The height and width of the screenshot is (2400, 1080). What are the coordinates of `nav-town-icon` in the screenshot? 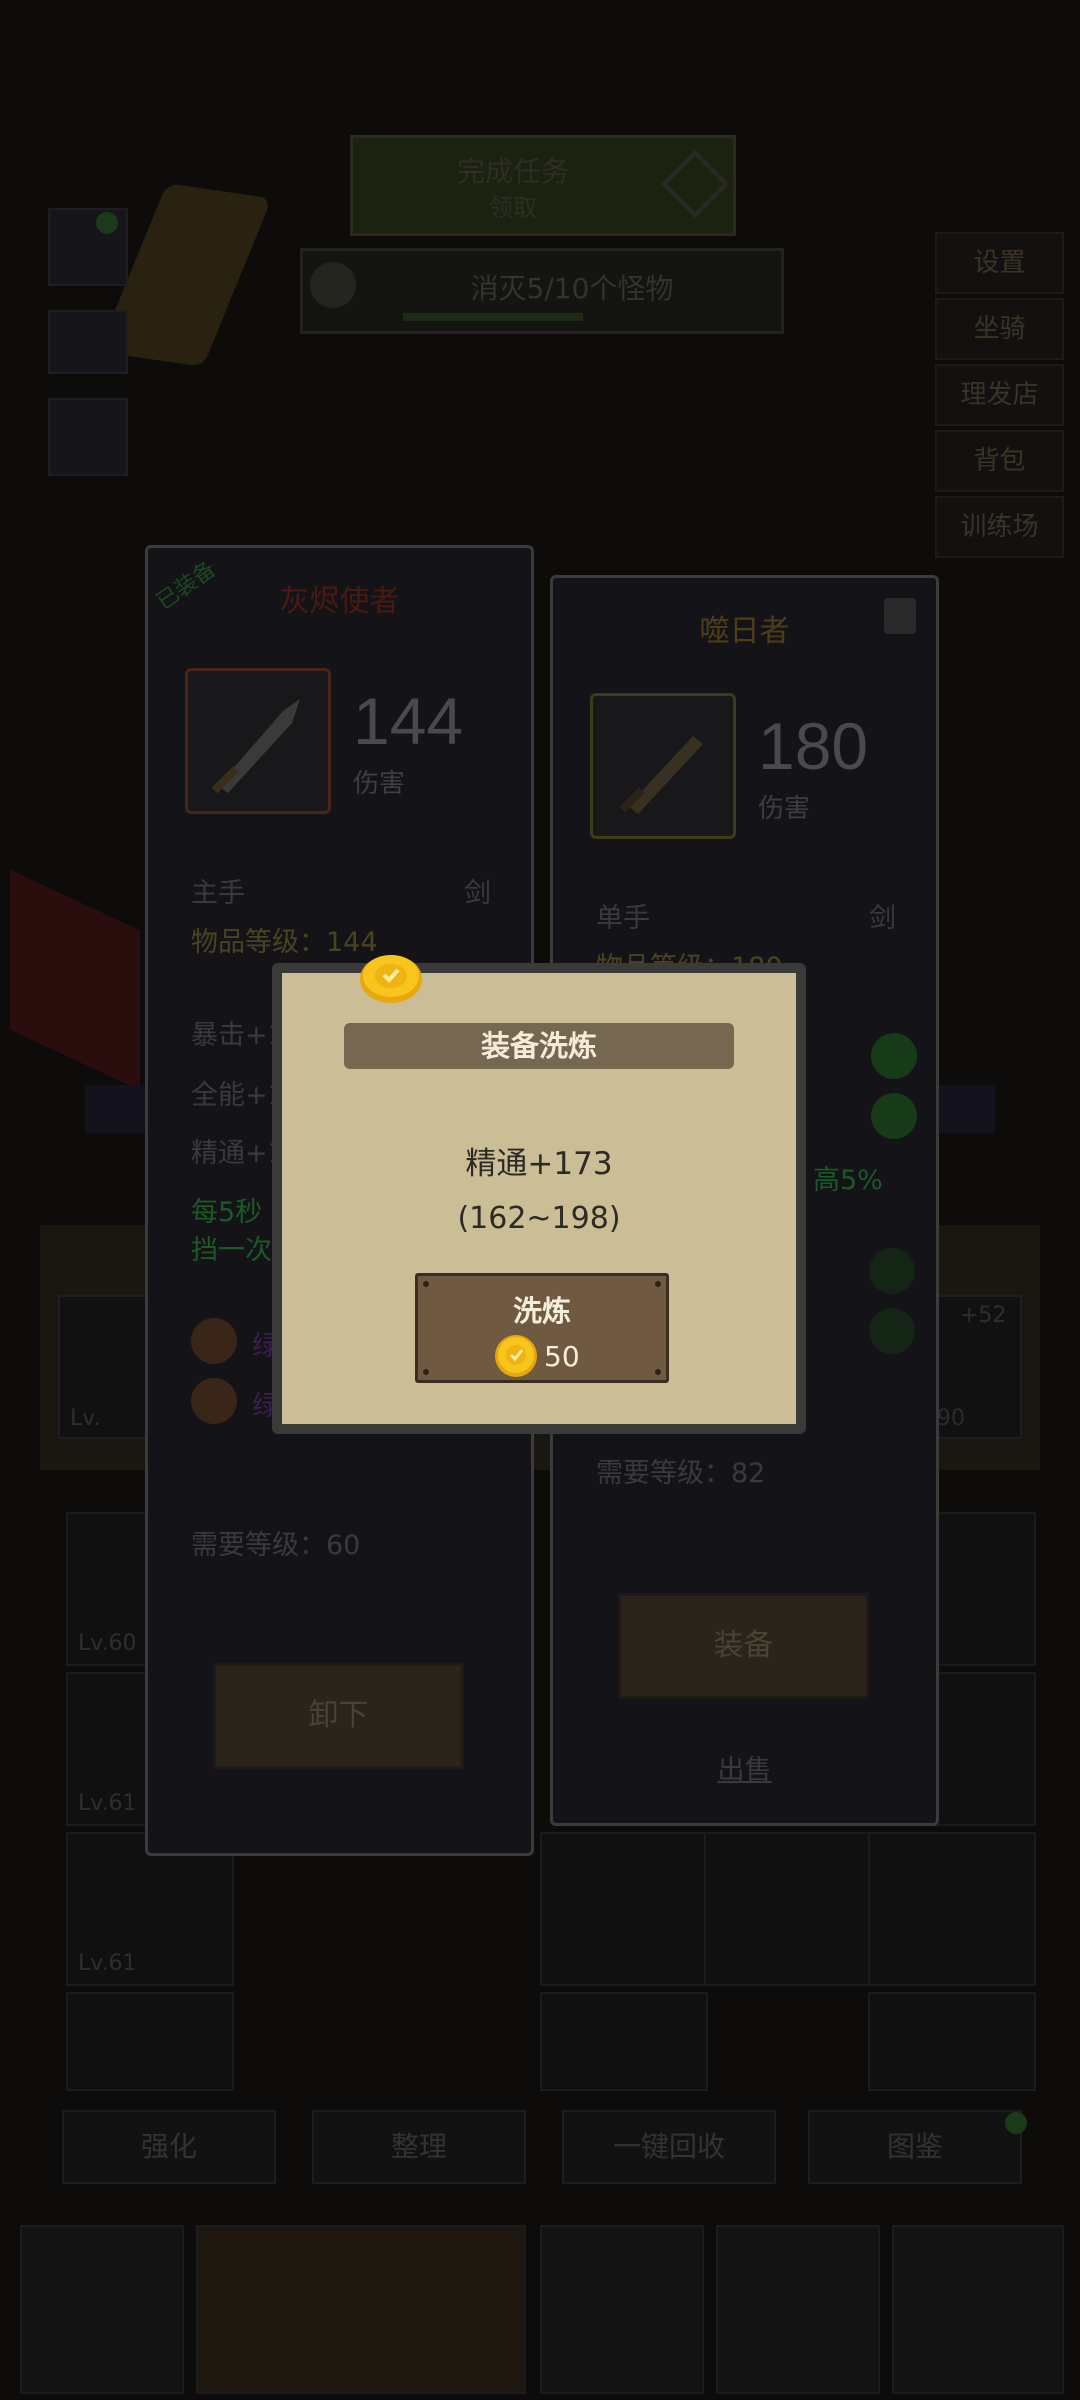 It's located at (978, 2309).